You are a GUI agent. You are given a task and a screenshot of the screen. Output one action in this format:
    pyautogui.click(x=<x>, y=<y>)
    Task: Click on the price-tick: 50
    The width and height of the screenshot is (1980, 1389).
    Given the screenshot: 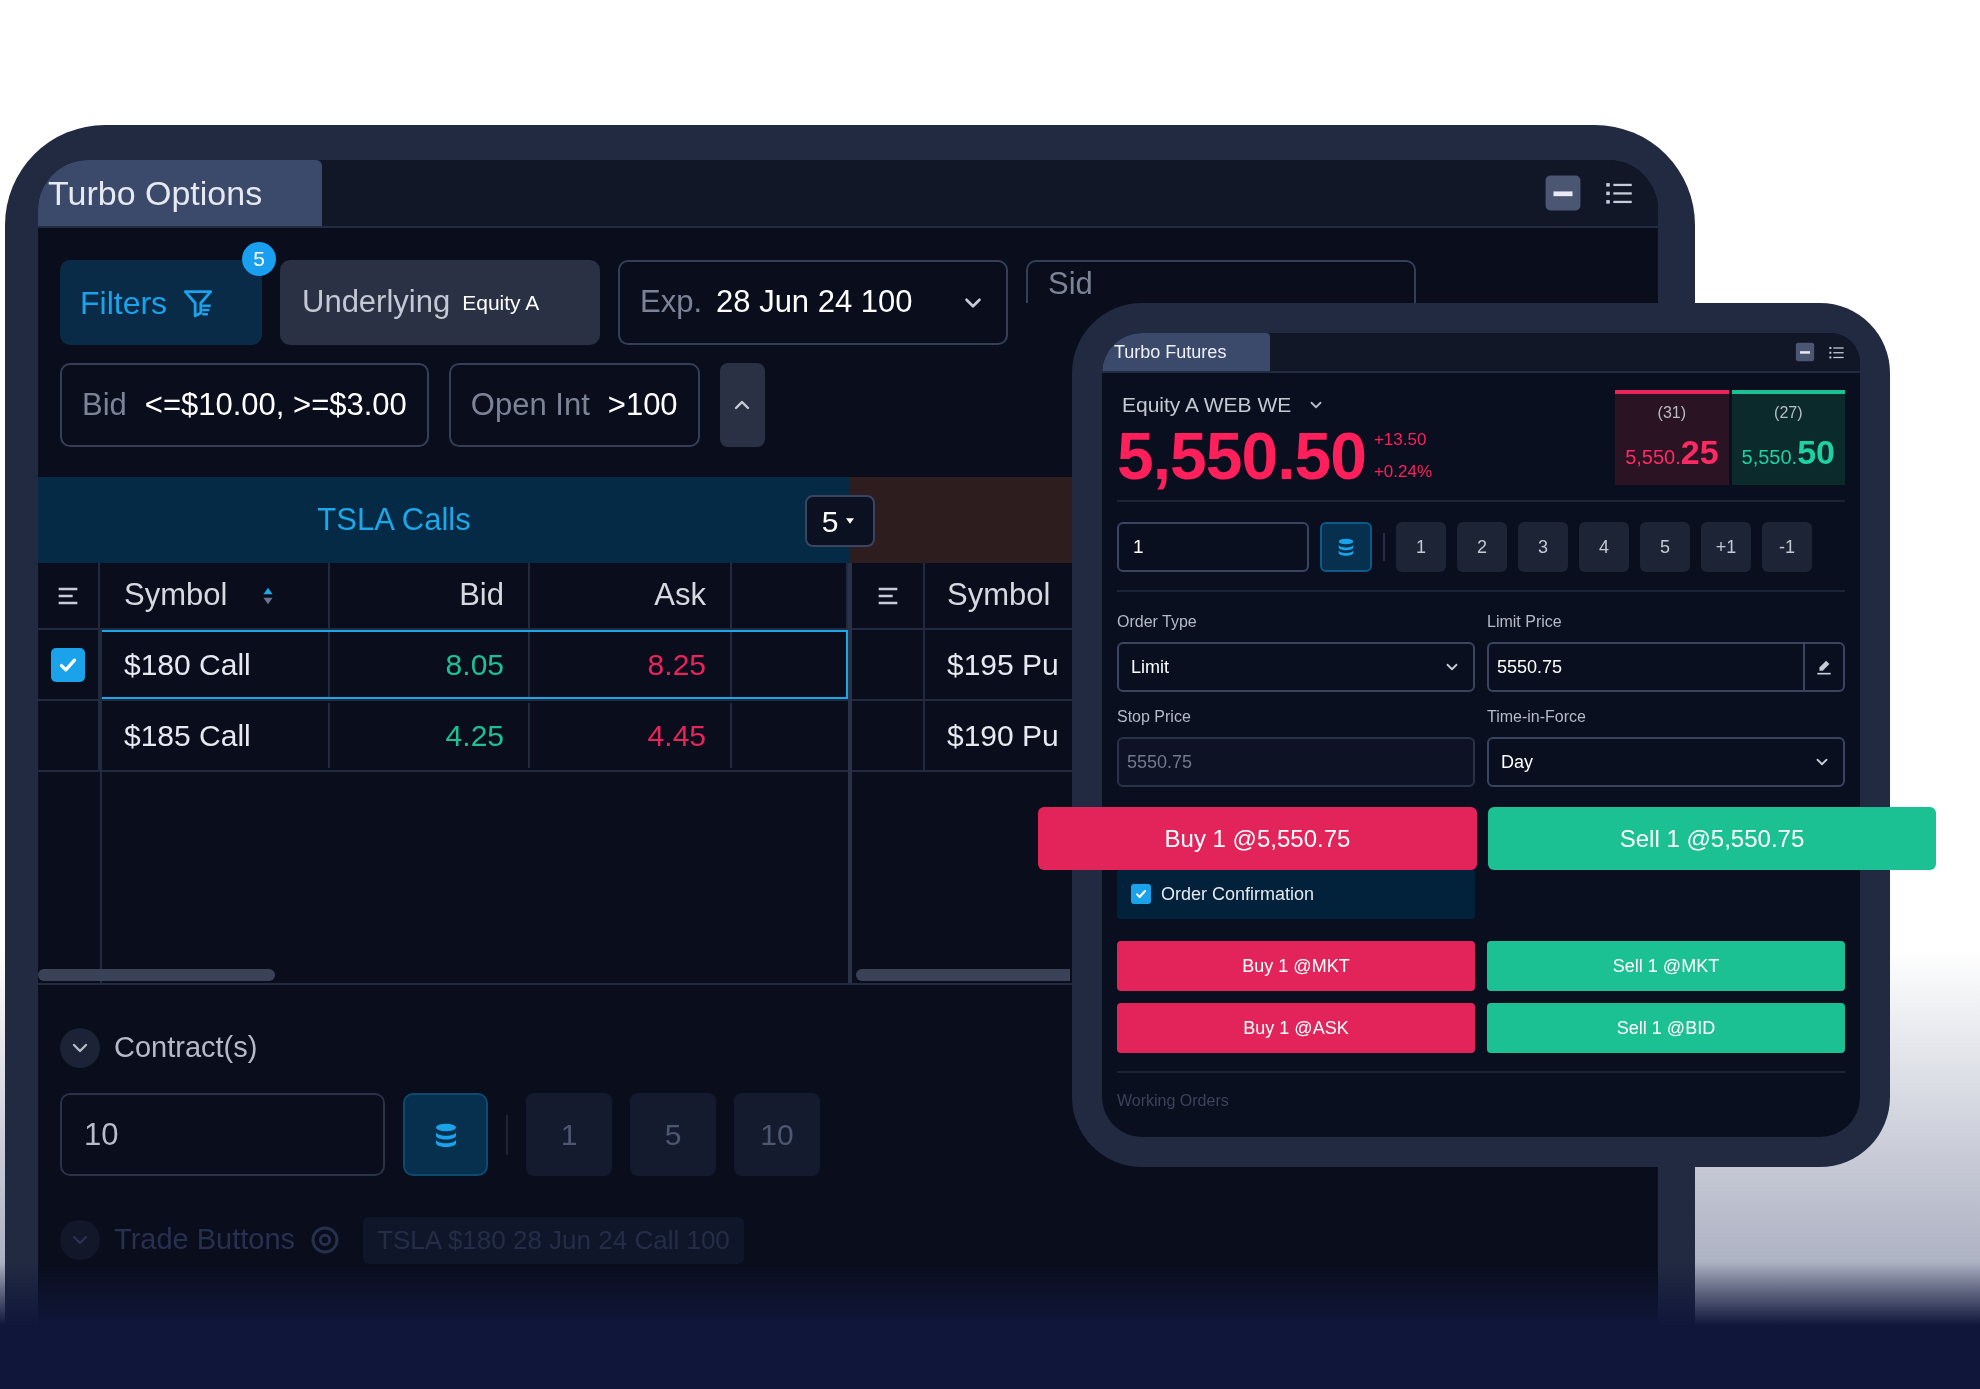 What is the action you would take?
    pyautogui.click(x=1816, y=452)
    